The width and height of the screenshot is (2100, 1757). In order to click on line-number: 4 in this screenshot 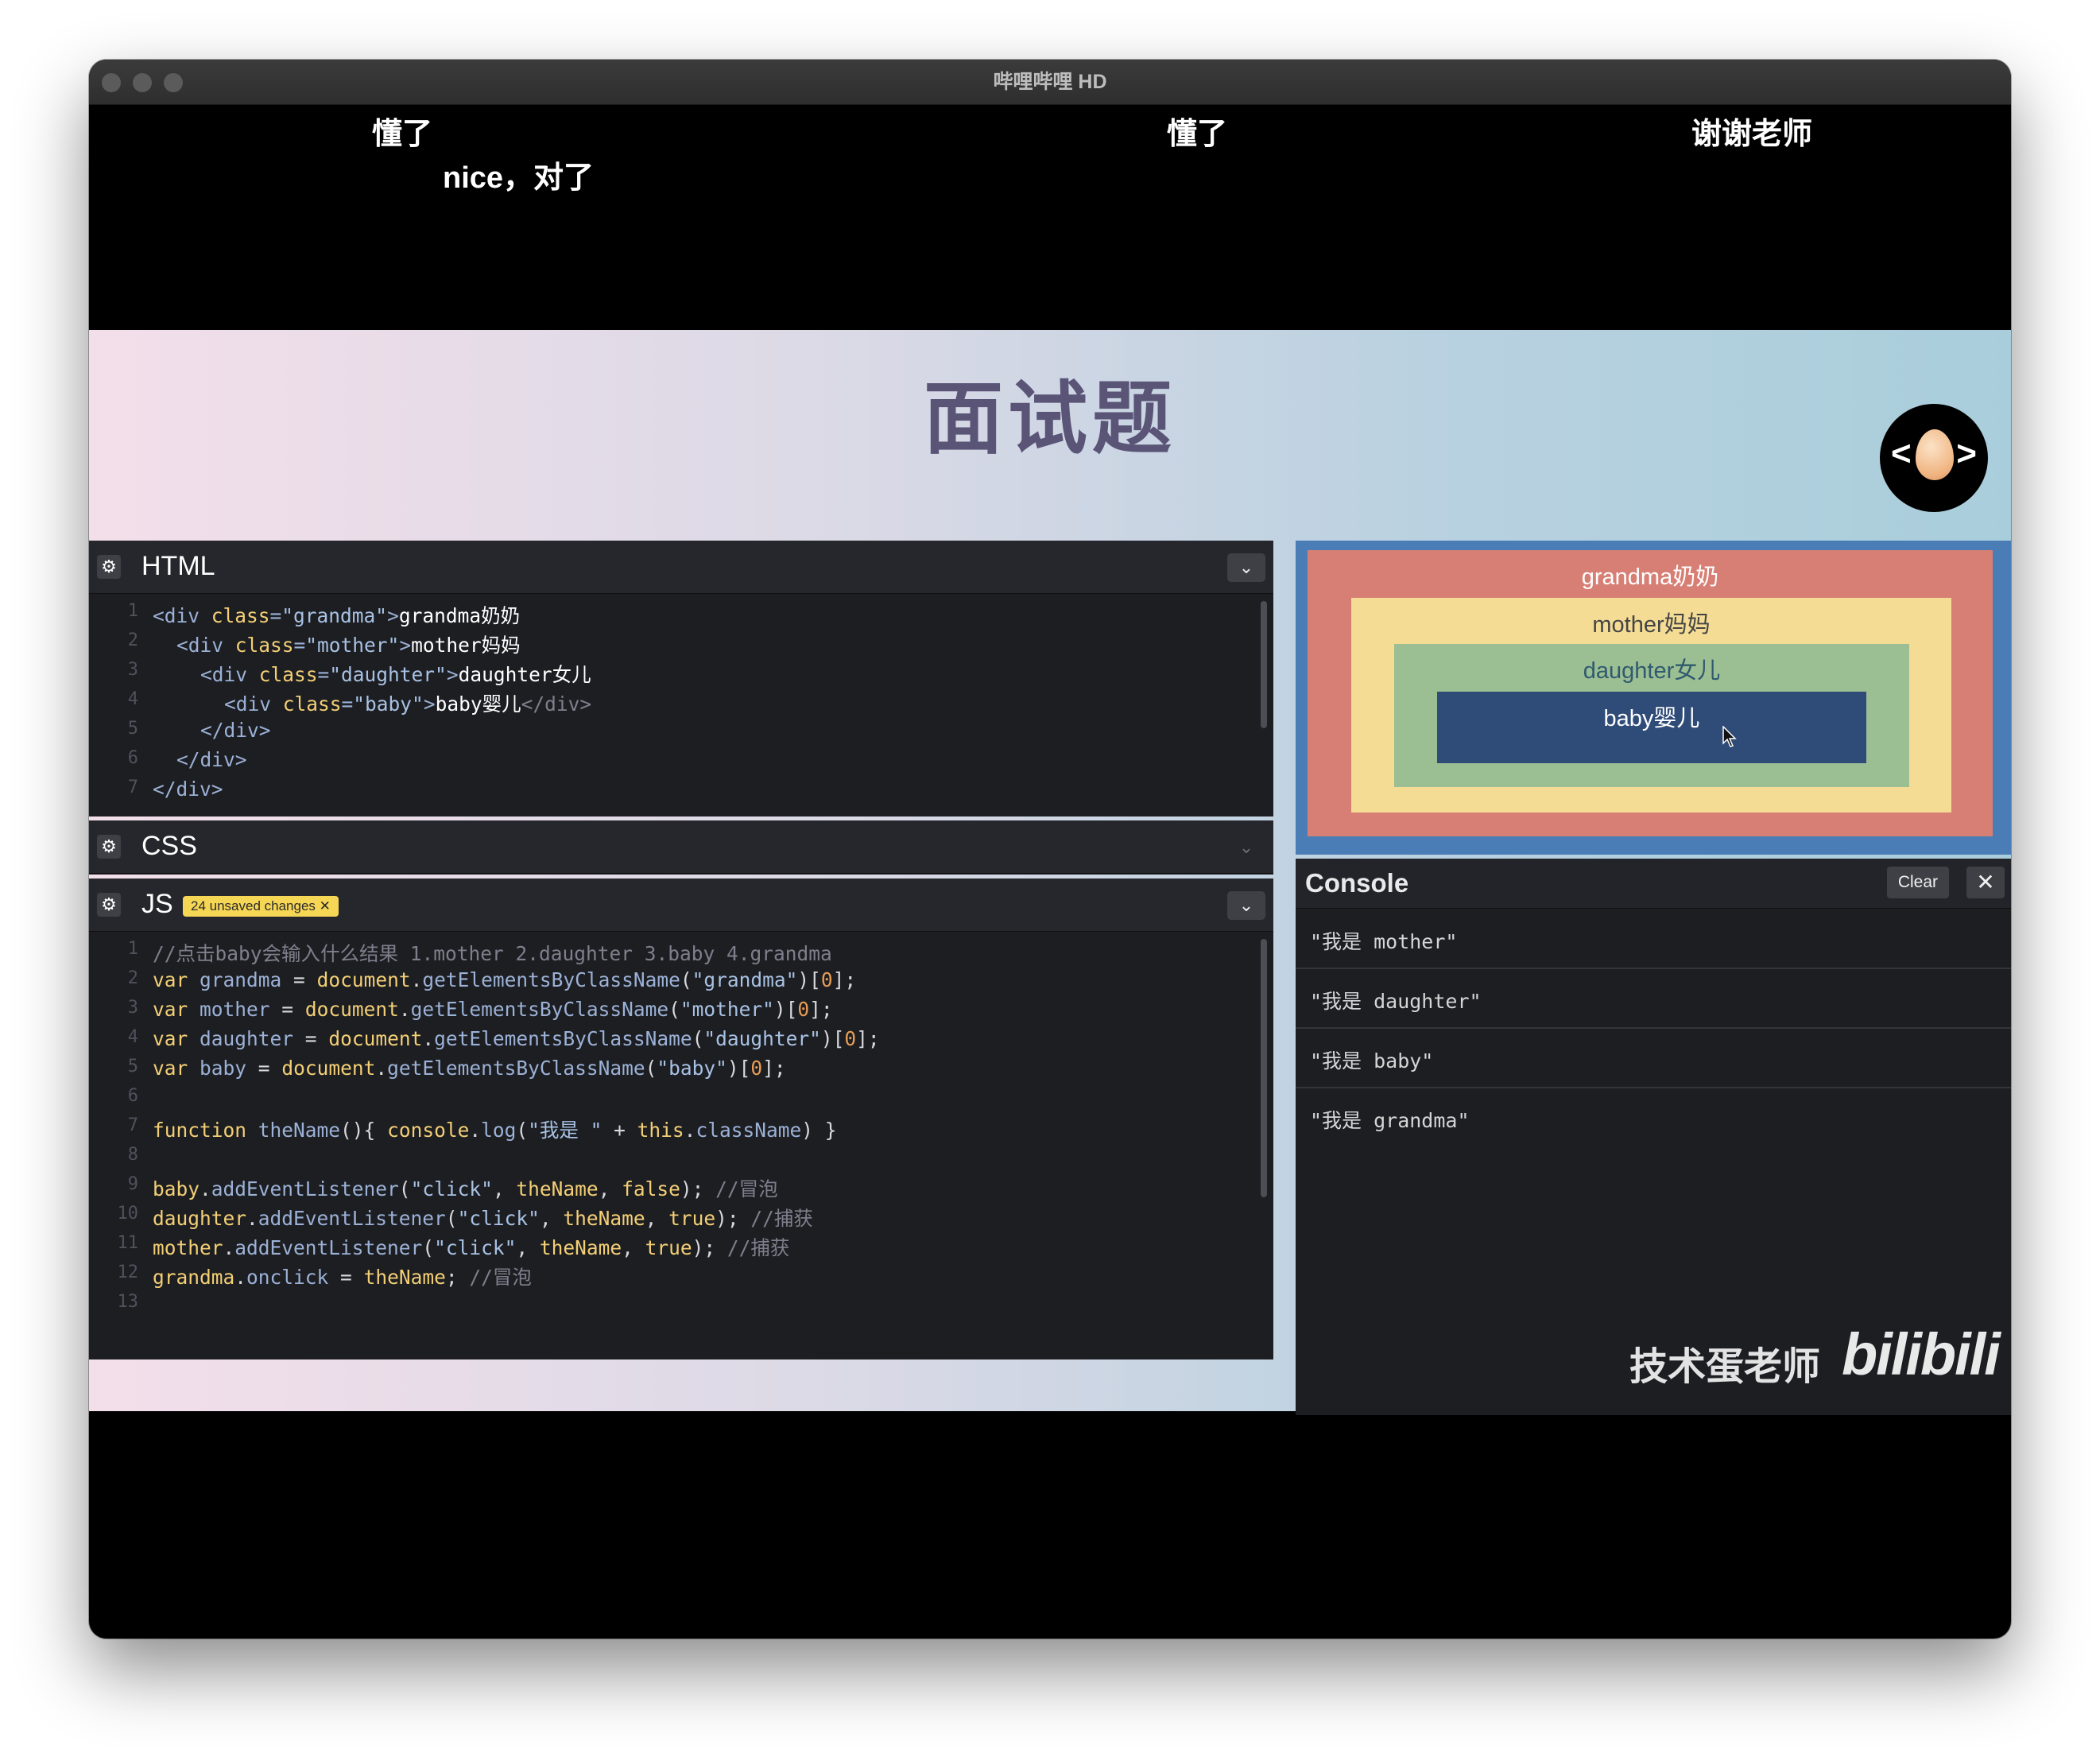, I will do `click(132, 699)`.